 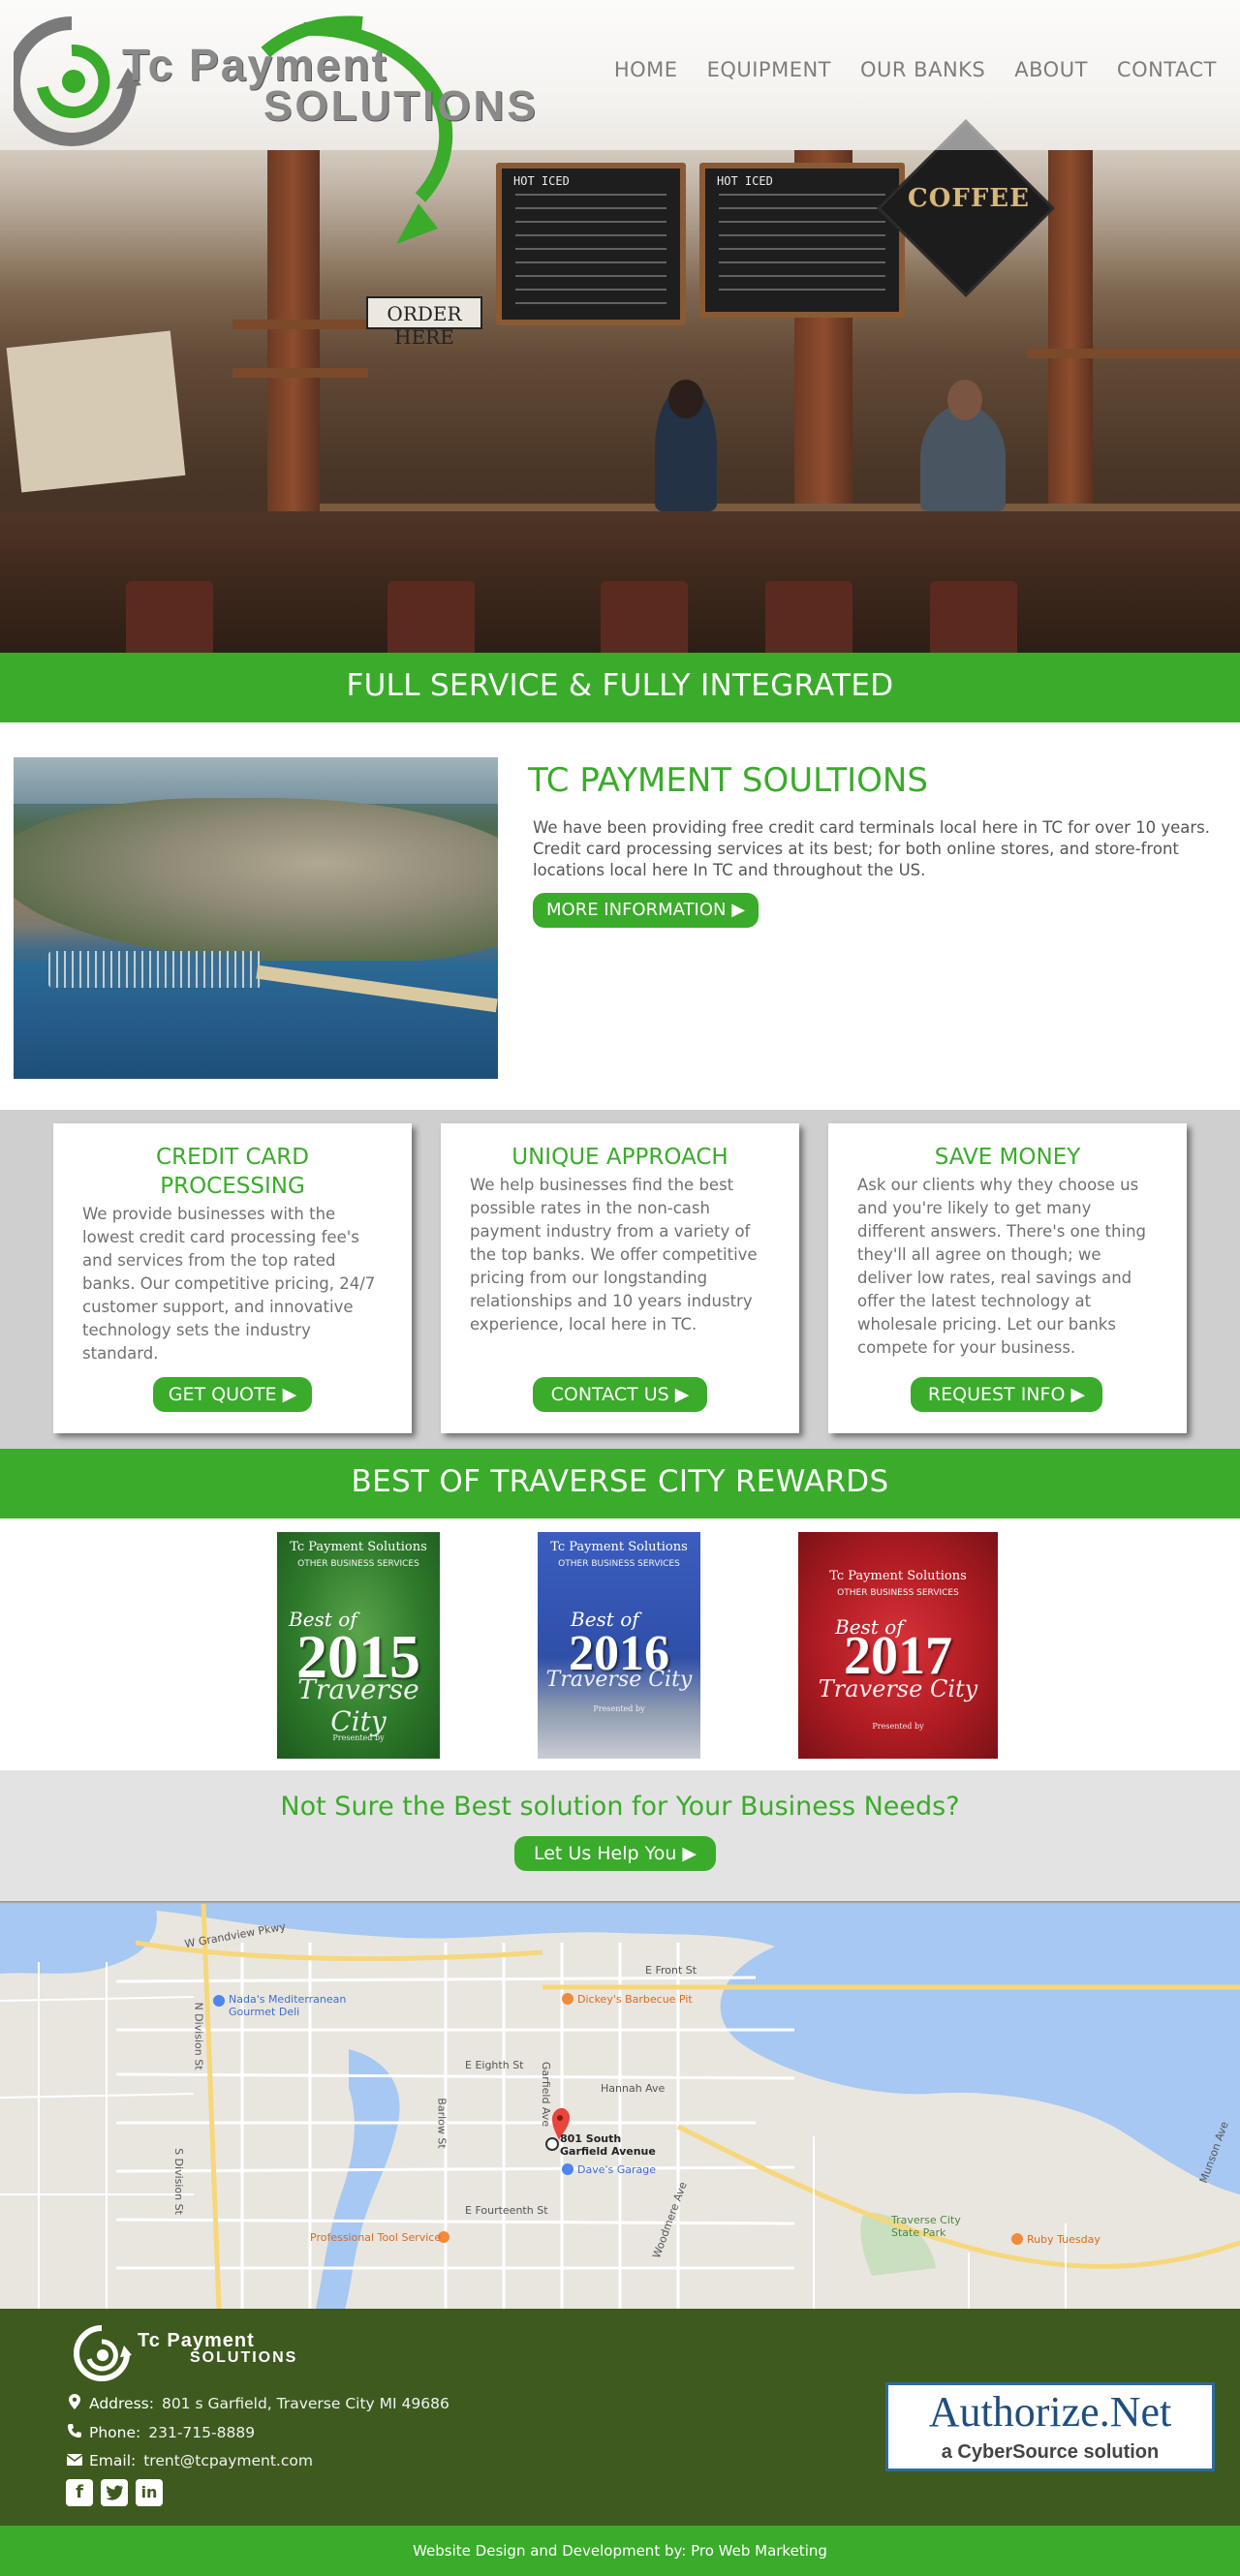 What do you see at coordinates (769, 69) in the screenshot?
I see `nav-equipment: EQUIPMENT` at bounding box center [769, 69].